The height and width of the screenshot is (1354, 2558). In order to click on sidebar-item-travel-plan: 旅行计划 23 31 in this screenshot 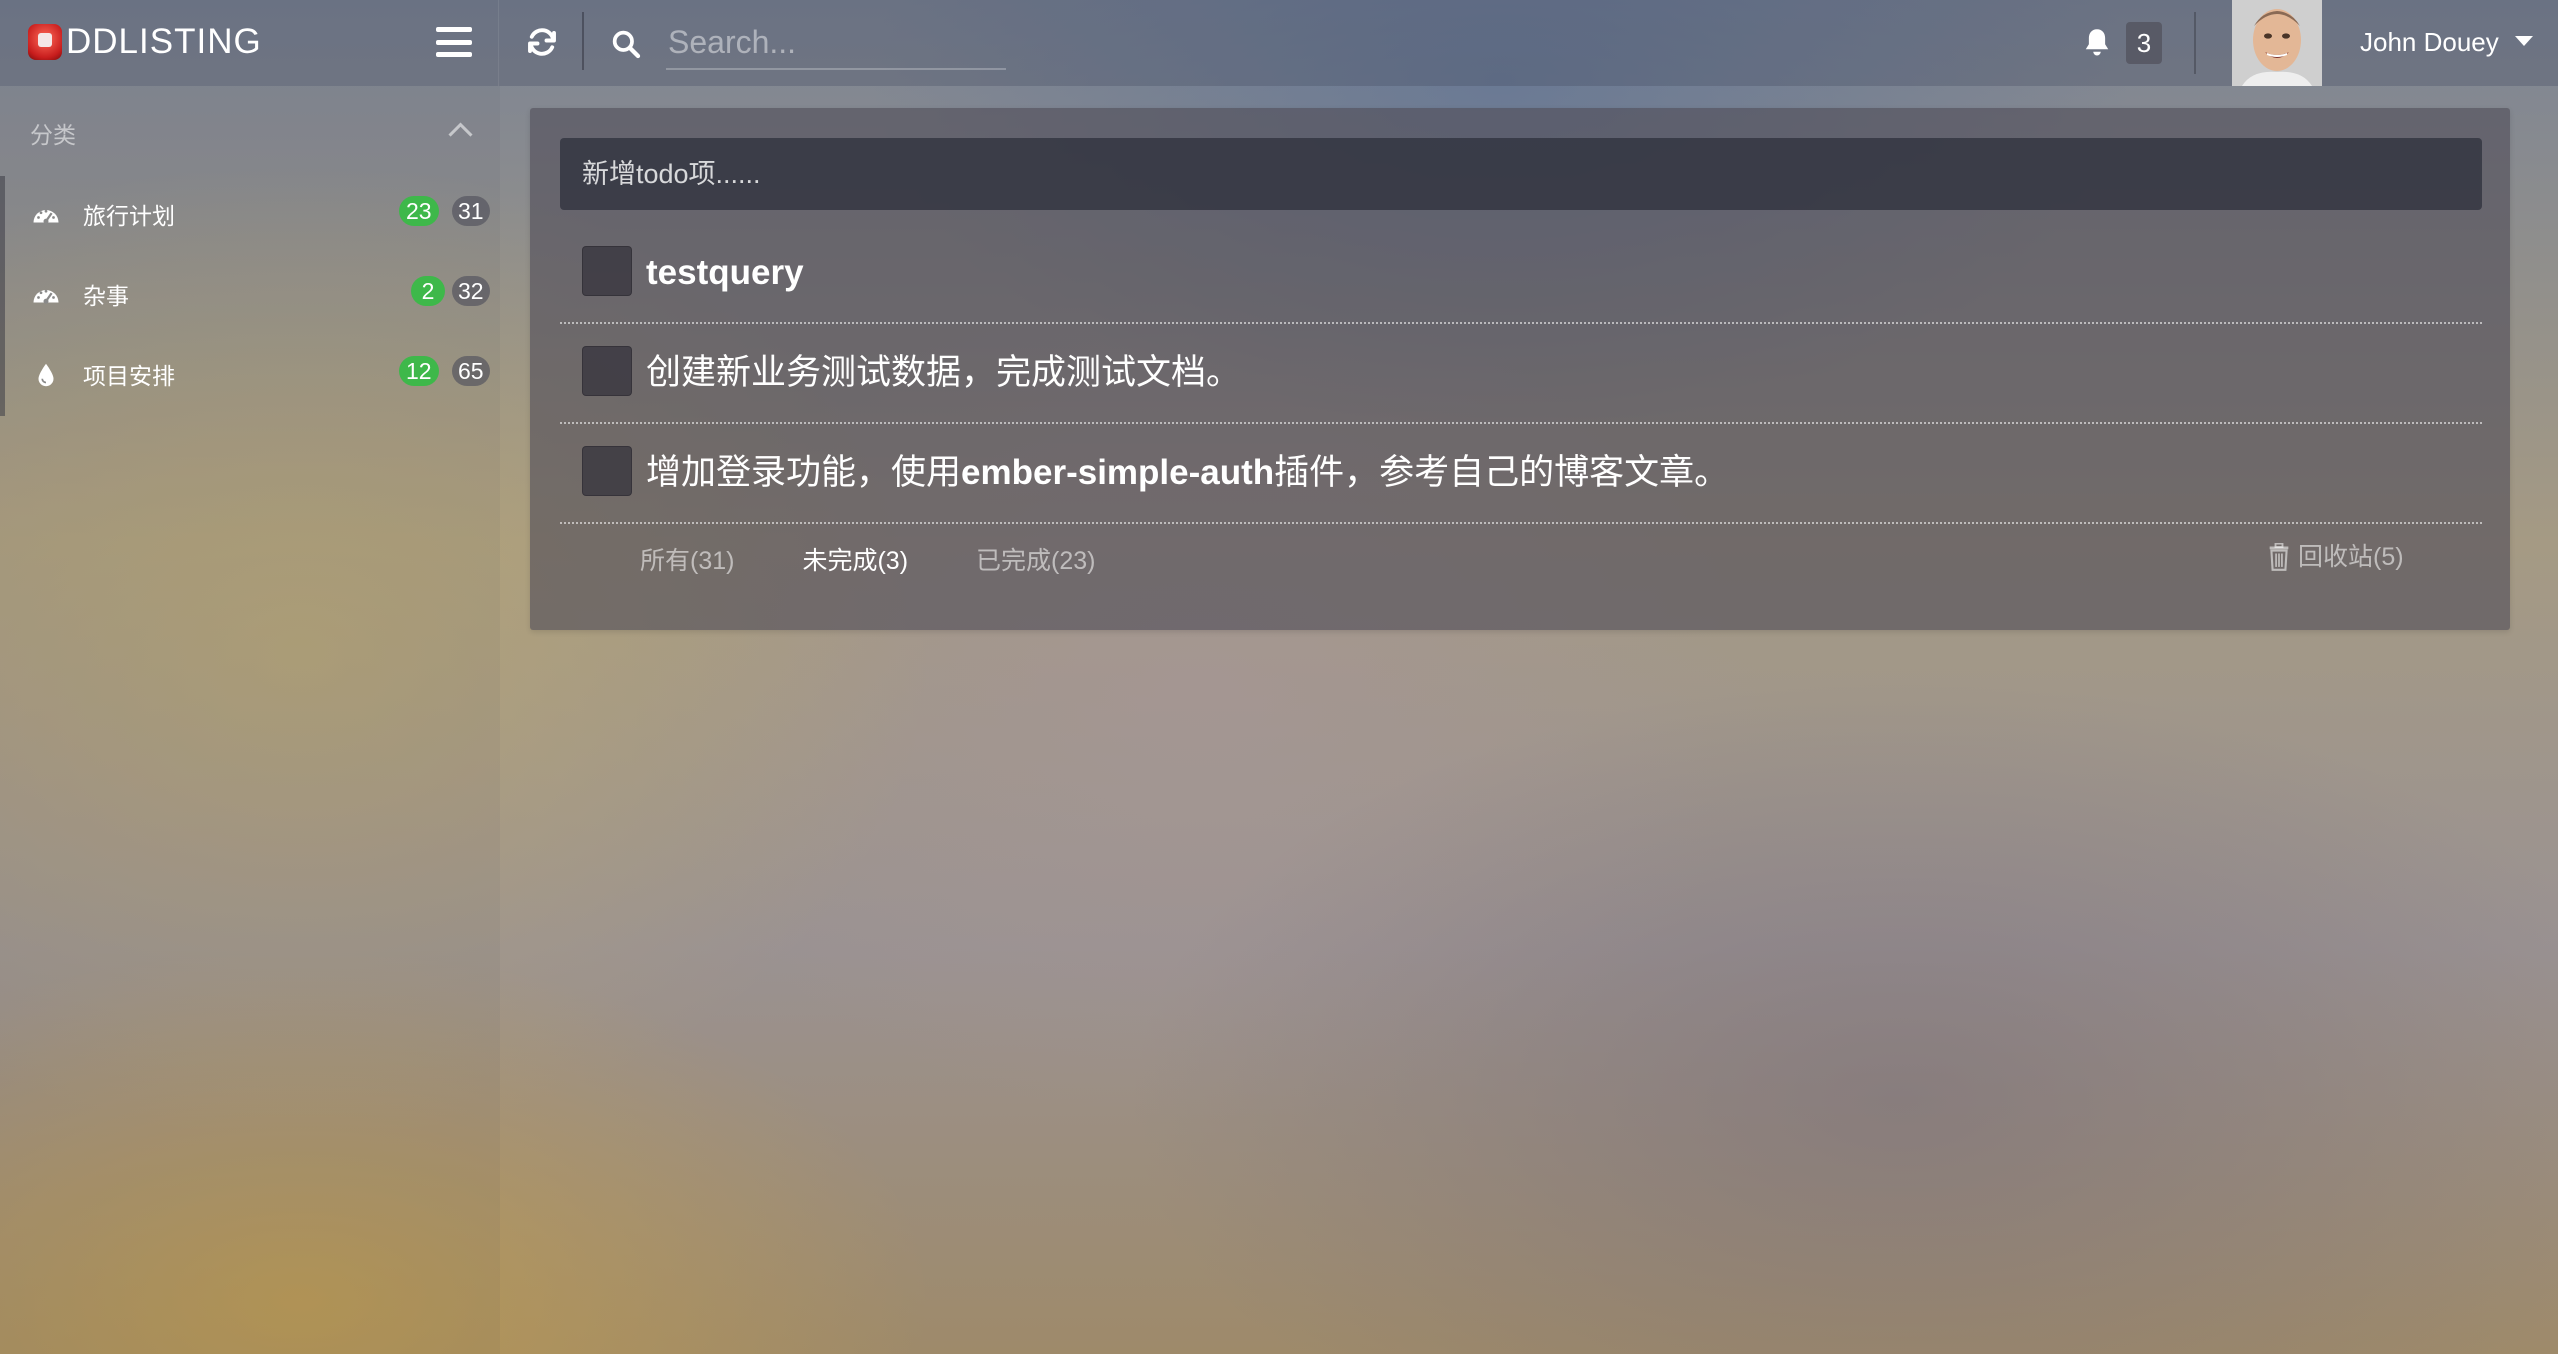, I will do `click(250, 216)`.